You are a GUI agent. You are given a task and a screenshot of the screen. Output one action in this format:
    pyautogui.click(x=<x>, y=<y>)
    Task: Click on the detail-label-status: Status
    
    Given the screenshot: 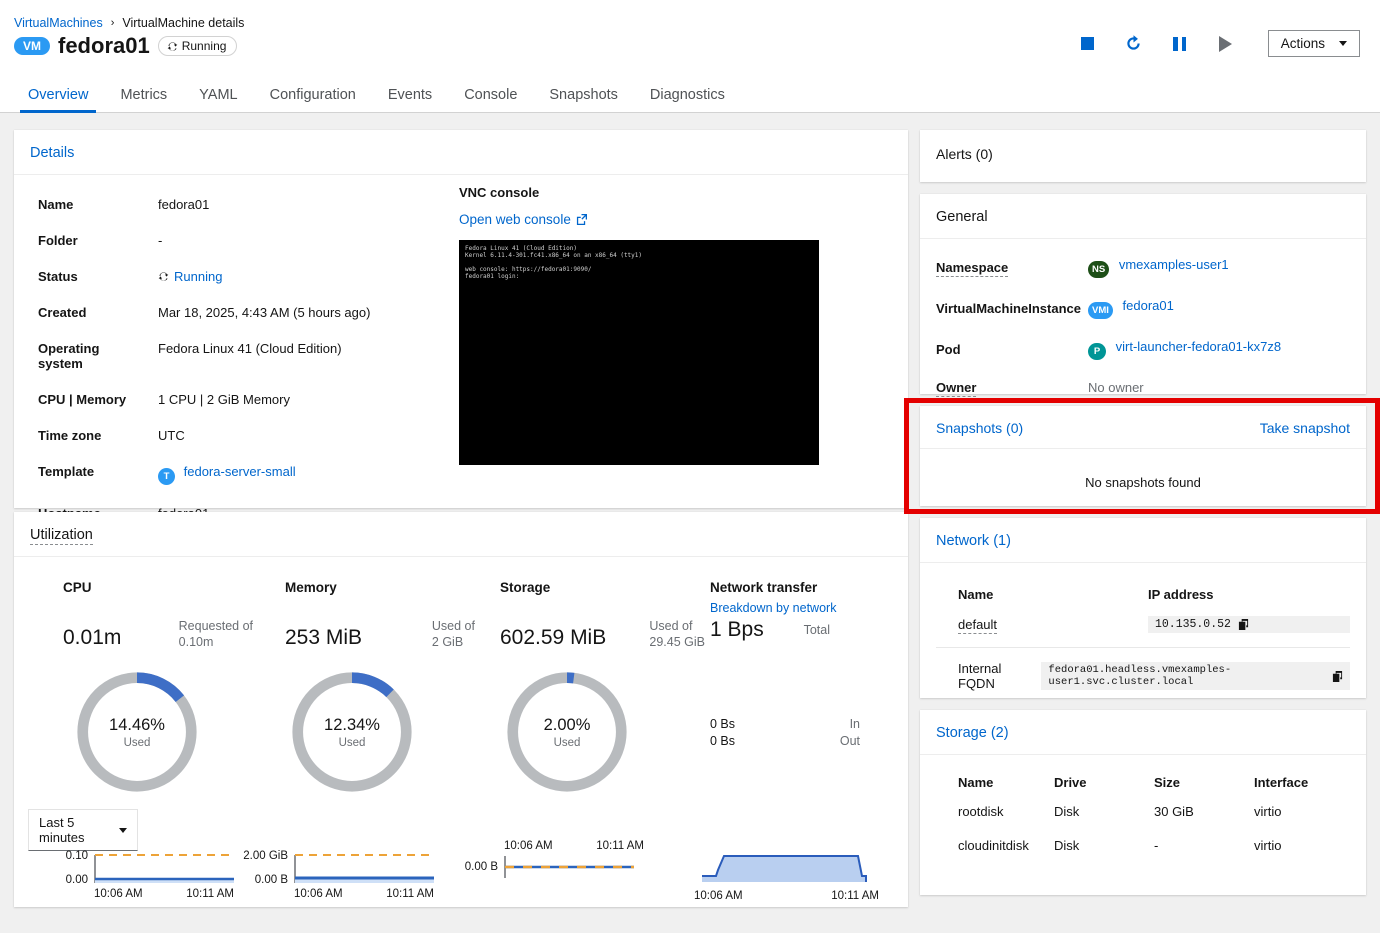 What is the action you would take?
    pyautogui.click(x=58, y=276)
    